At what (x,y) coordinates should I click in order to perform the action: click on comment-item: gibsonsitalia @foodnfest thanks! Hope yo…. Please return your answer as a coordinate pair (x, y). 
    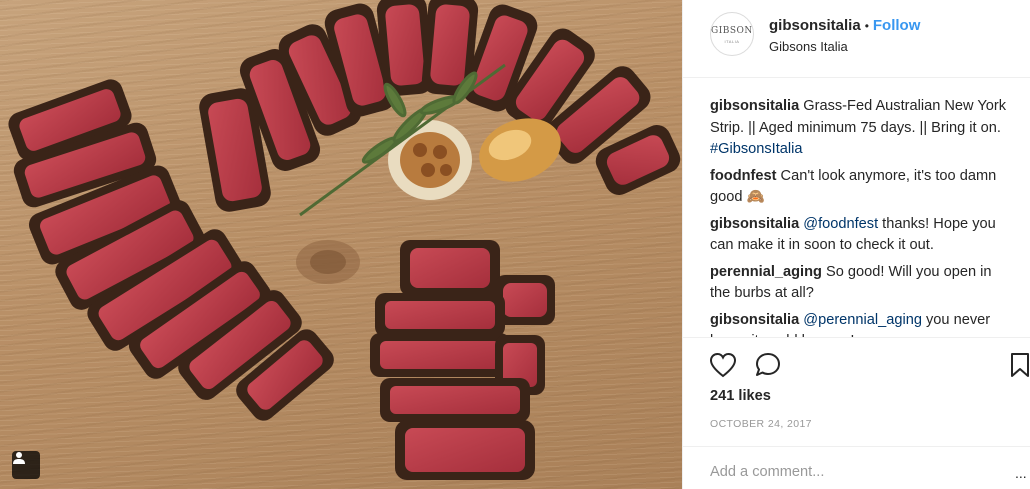
    Looking at the image, I should click on (860, 235).